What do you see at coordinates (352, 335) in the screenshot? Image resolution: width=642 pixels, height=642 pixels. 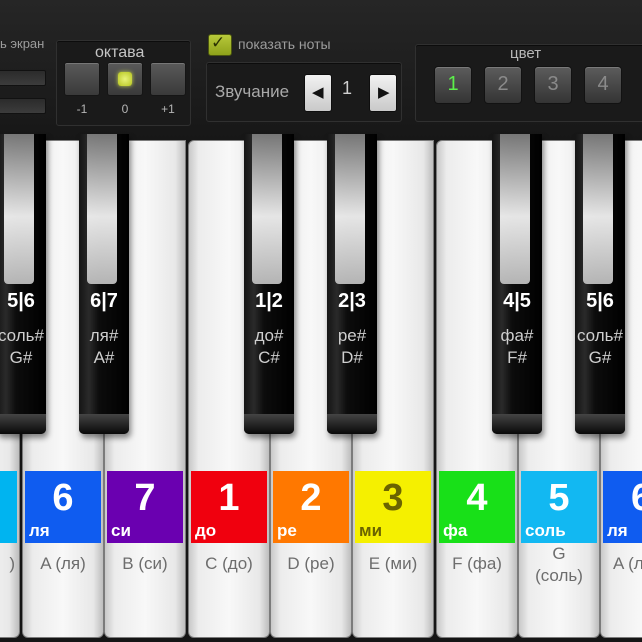 I see `note-solfege: ре#` at bounding box center [352, 335].